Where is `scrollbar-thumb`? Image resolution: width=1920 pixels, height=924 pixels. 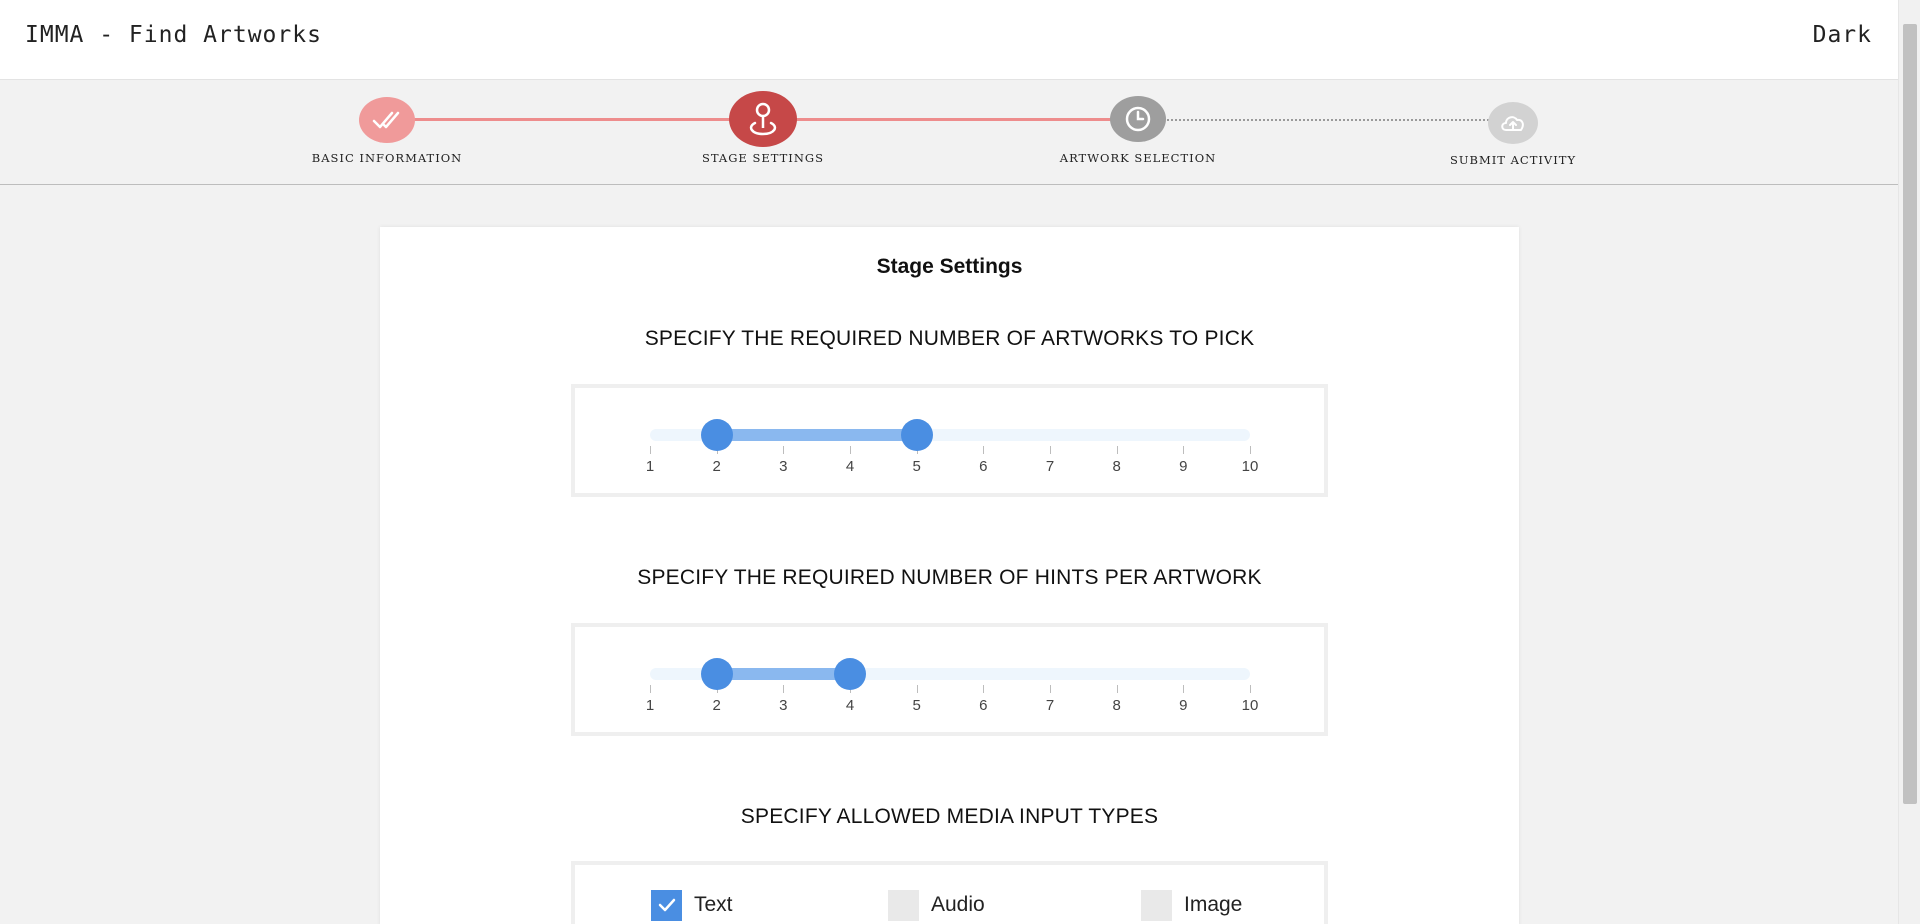 scrollbar-thumb is located at coordinates (1910, 414).